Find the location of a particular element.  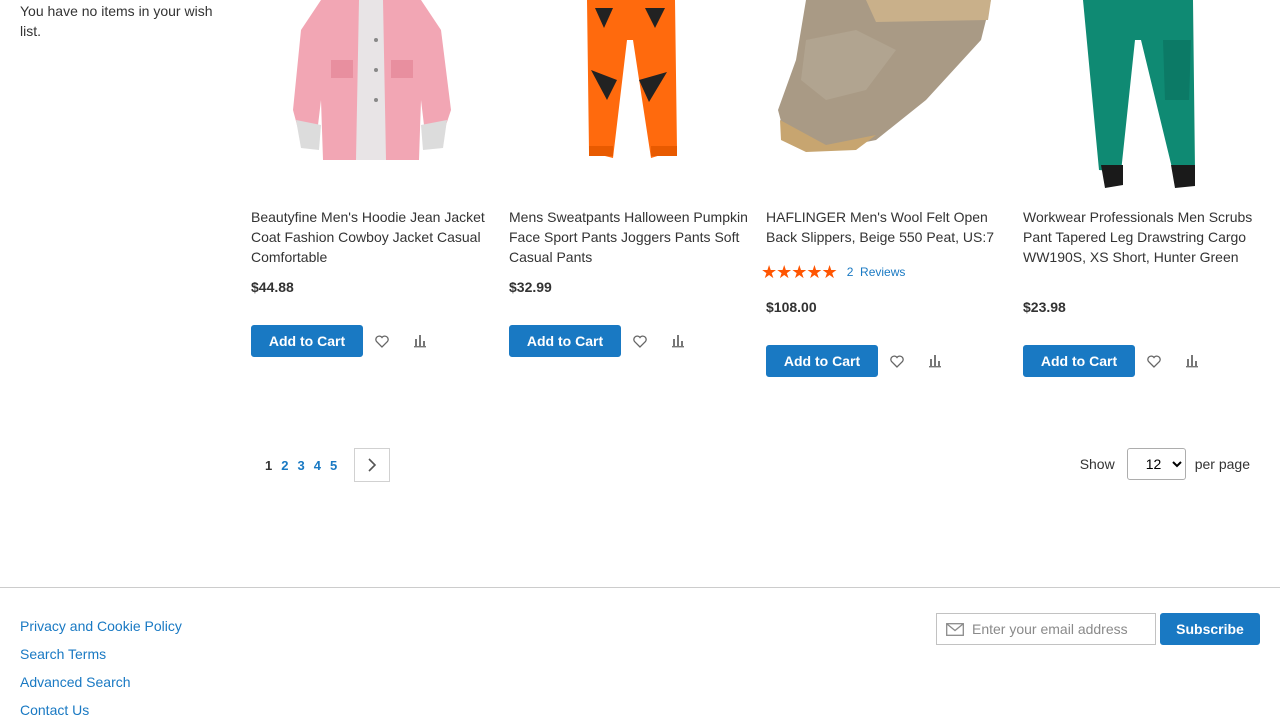

footer-link-contact: Contact Us is located at coordinates (54, 710).